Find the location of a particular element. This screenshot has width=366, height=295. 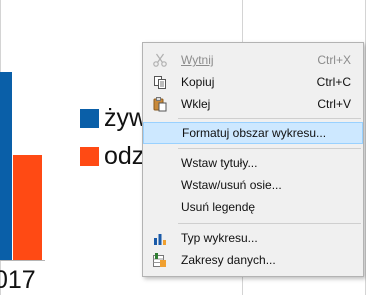

chart-type-icon is located at coordinates (160, 238).